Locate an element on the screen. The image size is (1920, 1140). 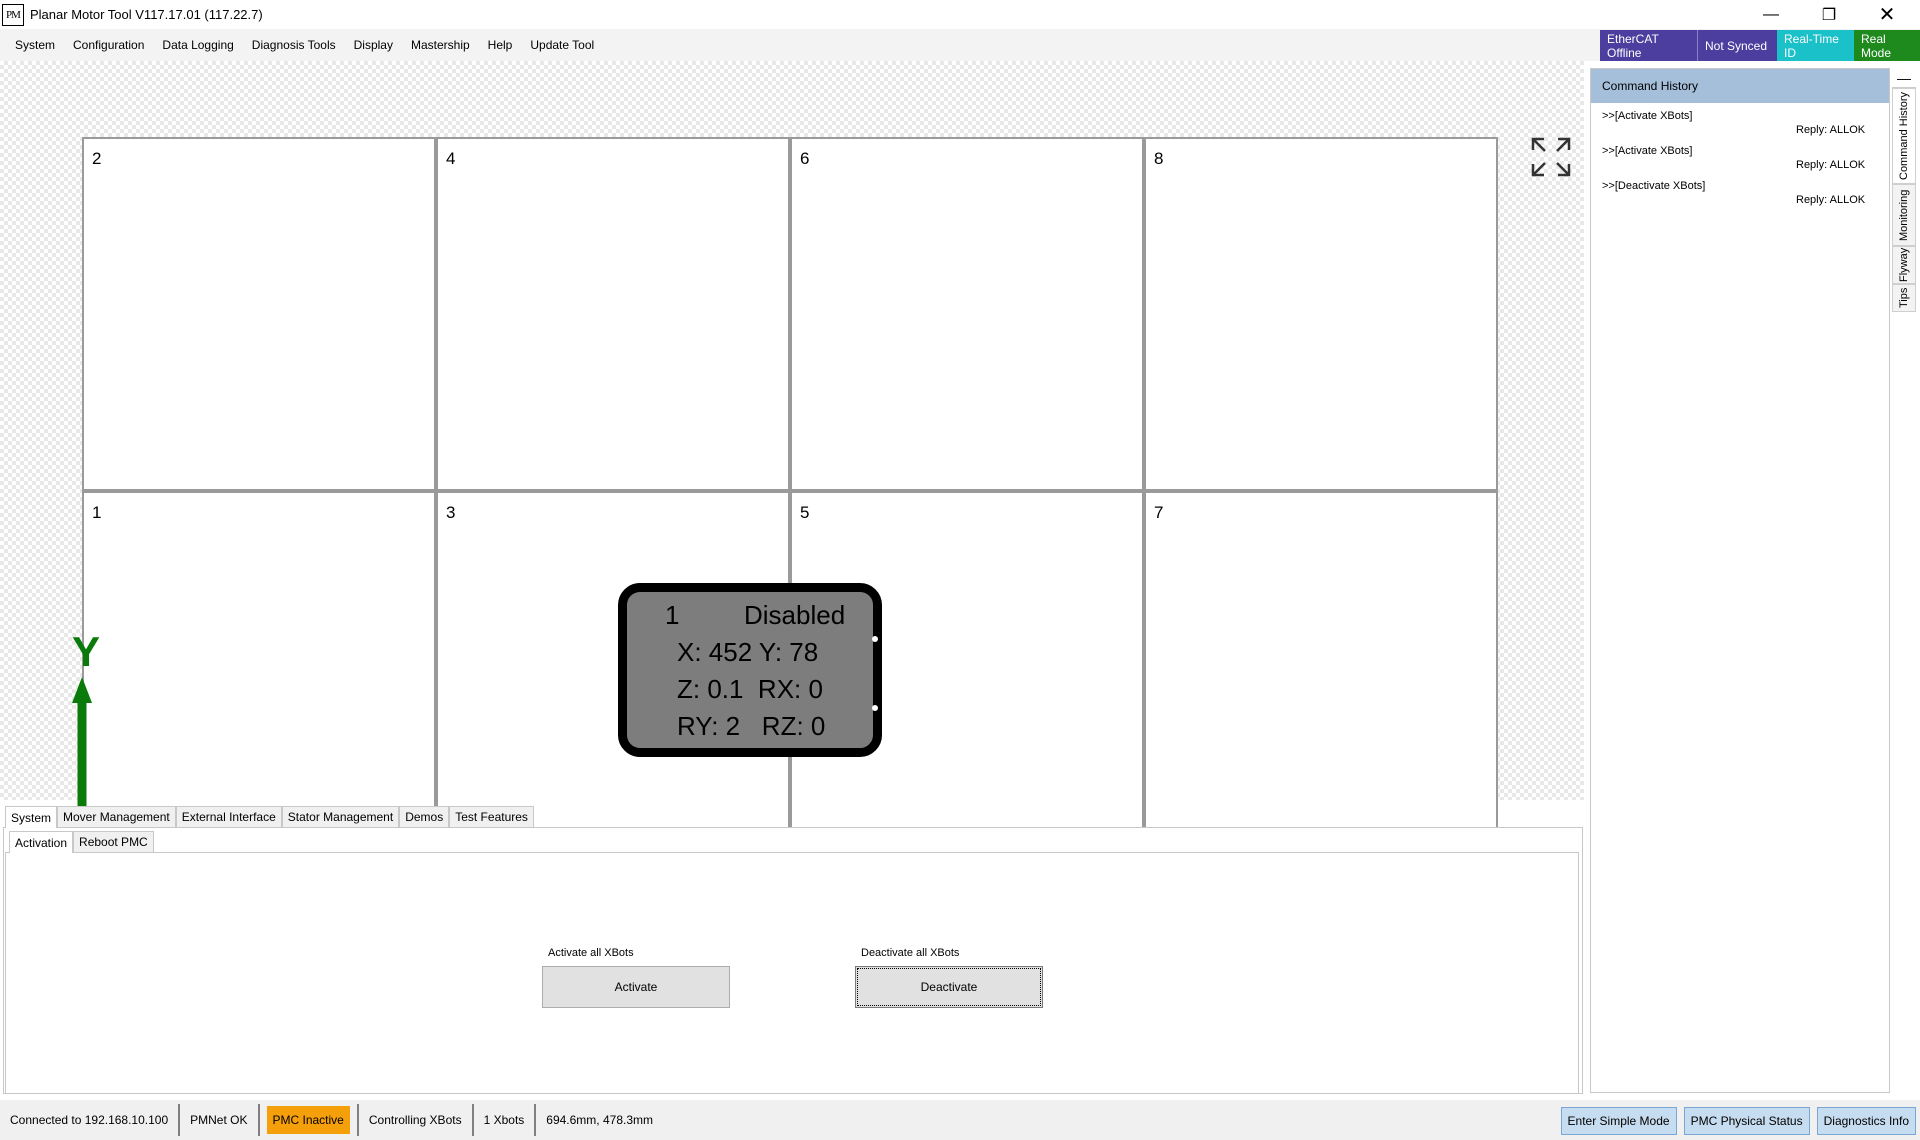
controlling-status: Controlling XBots is located at coordinates (415, 1120).